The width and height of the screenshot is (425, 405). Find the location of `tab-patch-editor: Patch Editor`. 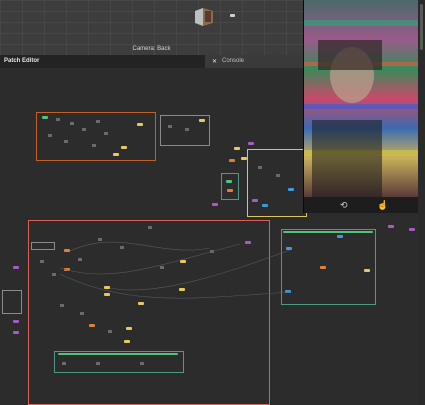

tab-patch-editor: Patch Editor is located at coordinates (21, 61).